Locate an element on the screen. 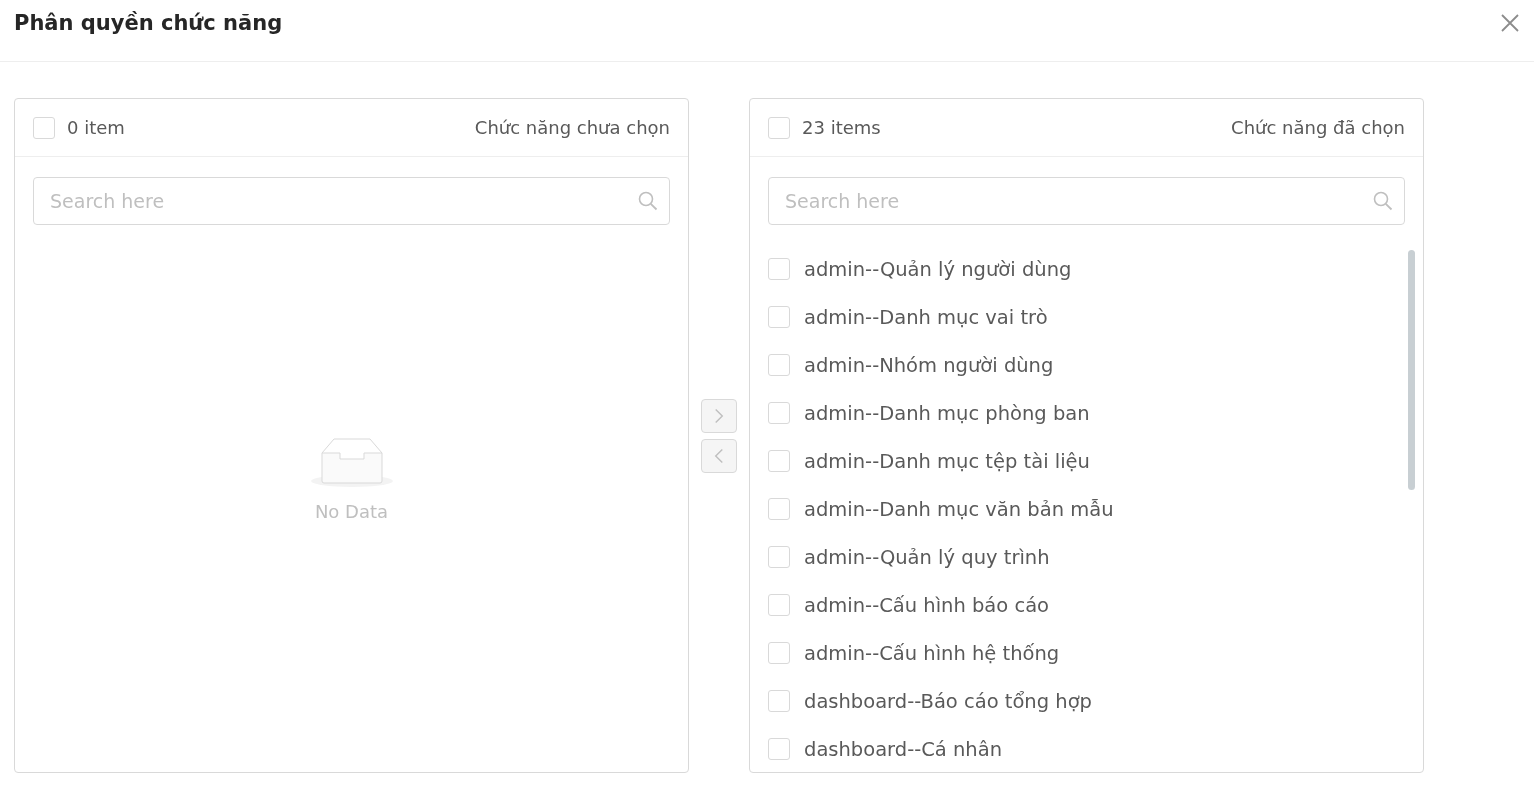 This screenshot has height=795, width=1534. scrollbar is located at coordinates (1411, 370).